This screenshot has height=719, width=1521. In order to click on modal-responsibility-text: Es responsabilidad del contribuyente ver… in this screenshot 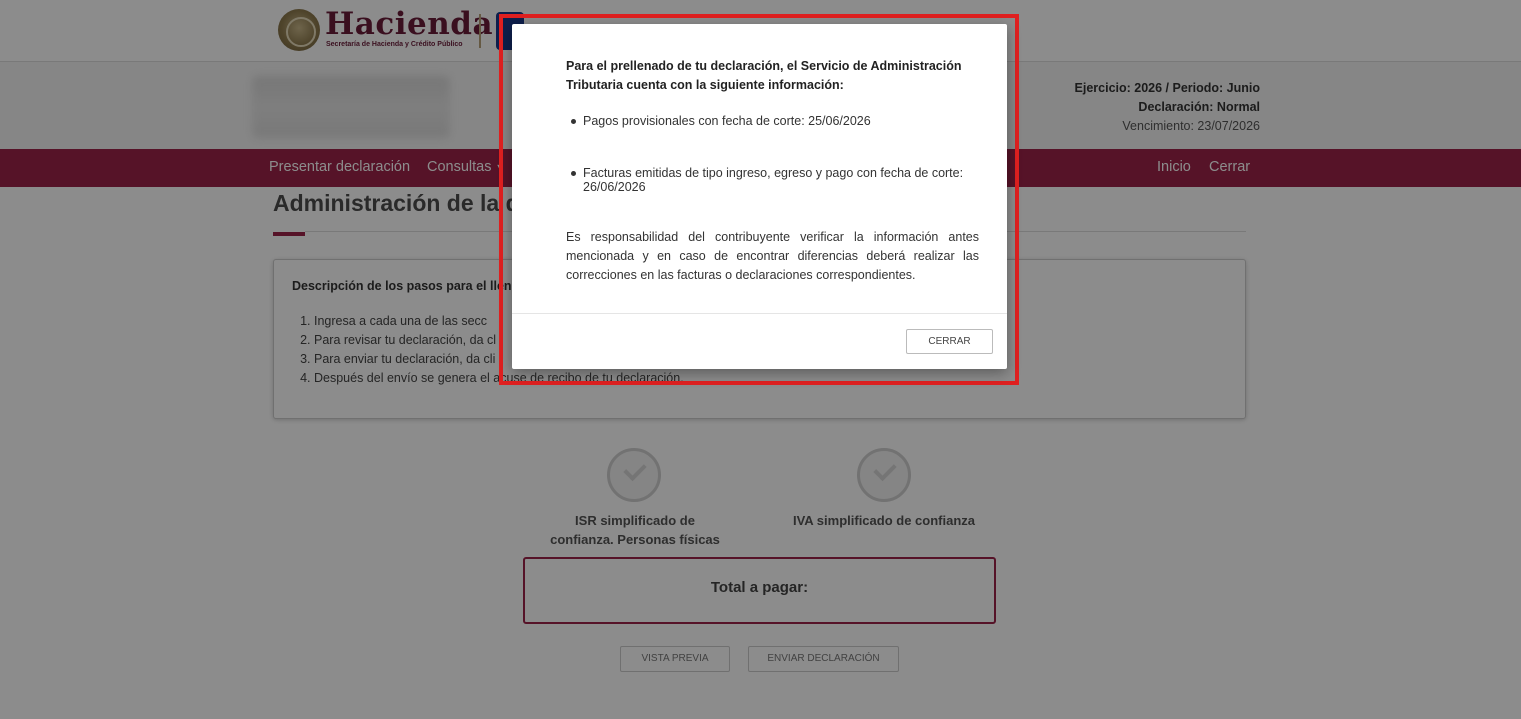, I will do `click(772, 256)`.